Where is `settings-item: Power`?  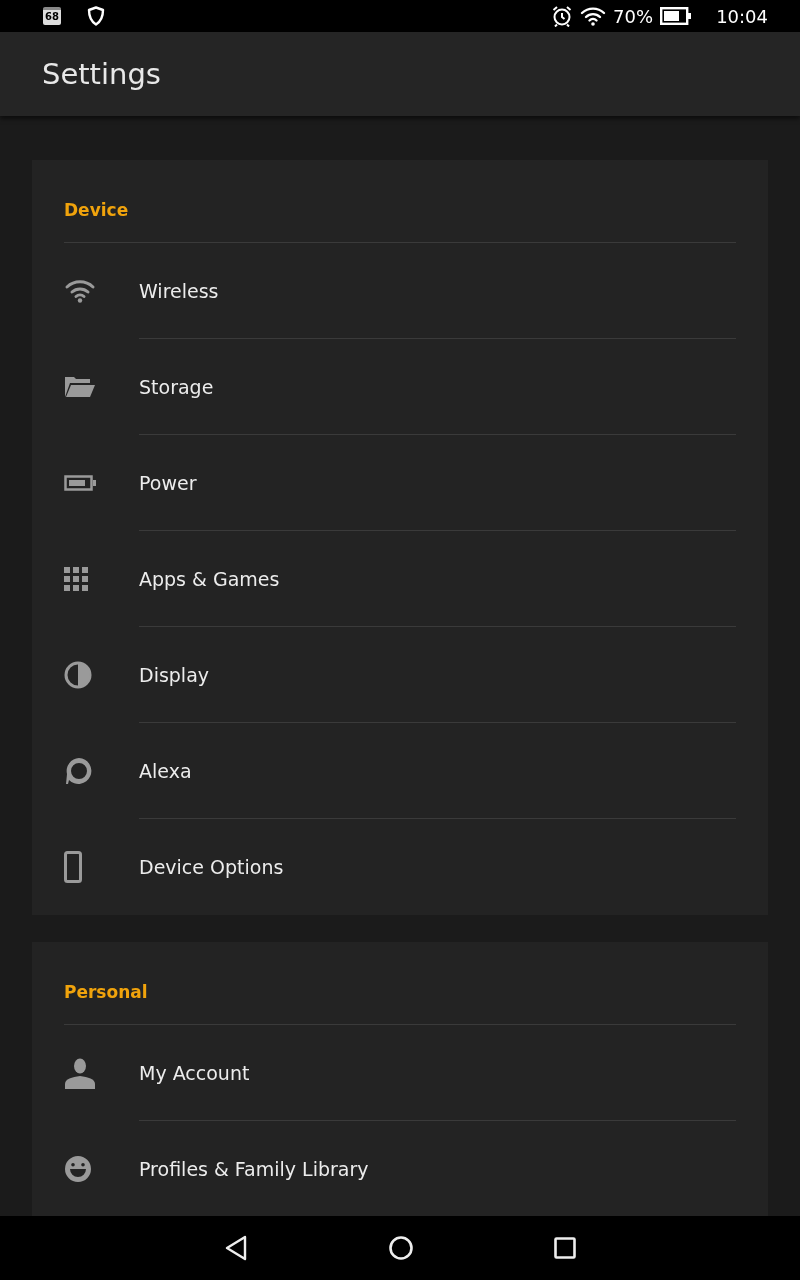
settings-item: Power is located at coordinates (400, 483).